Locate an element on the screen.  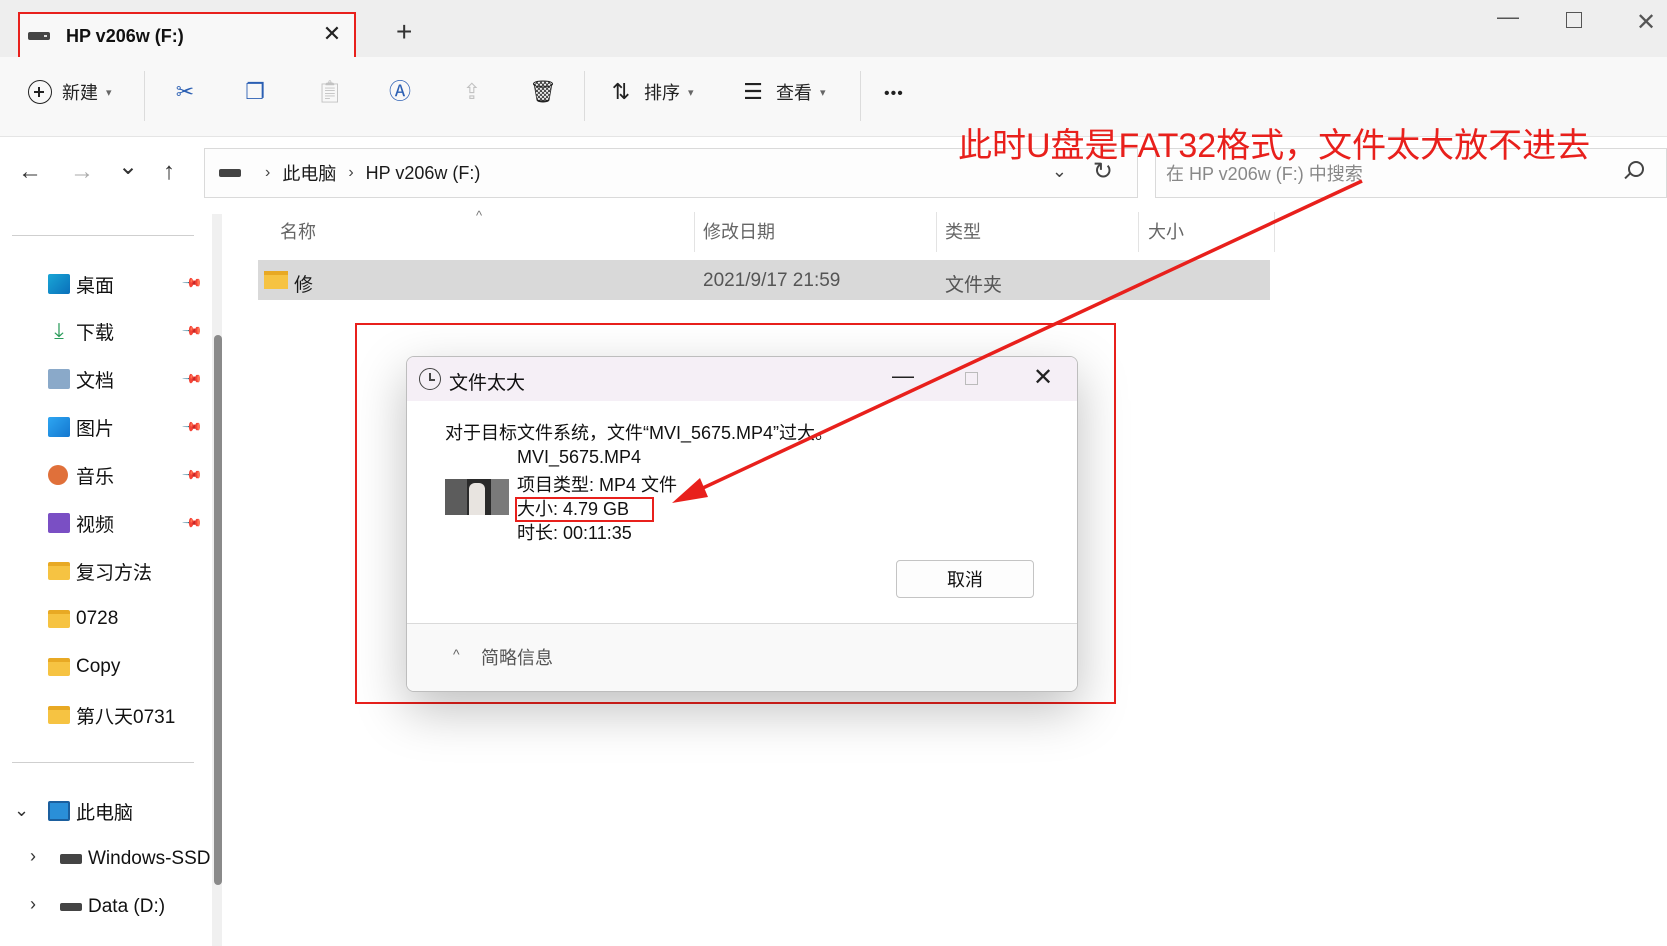
sidebar-item-label: 第八天0731 is located at coordinates (126, 717).